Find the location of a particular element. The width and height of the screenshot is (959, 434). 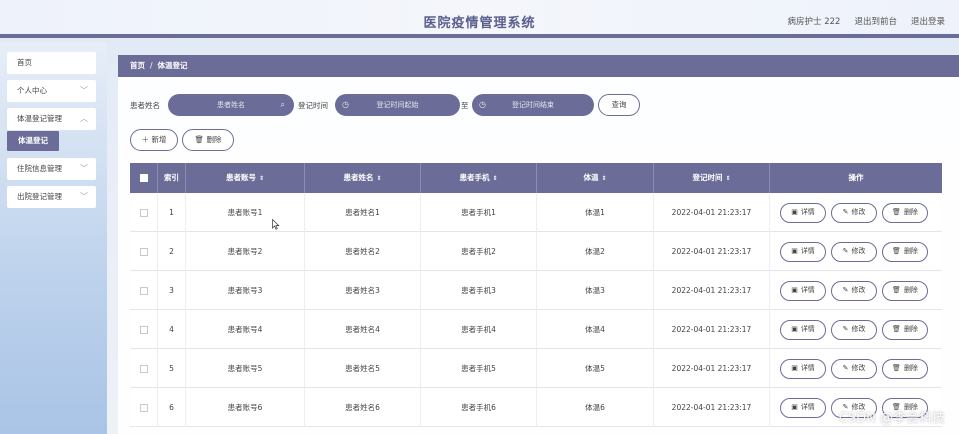

cell-idx: 2 is located at coordinates (172, 251).